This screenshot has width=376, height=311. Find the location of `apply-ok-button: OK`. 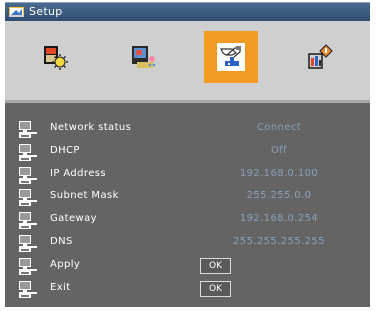

apply-ok-button: OK is located at coordinates (215, 266).